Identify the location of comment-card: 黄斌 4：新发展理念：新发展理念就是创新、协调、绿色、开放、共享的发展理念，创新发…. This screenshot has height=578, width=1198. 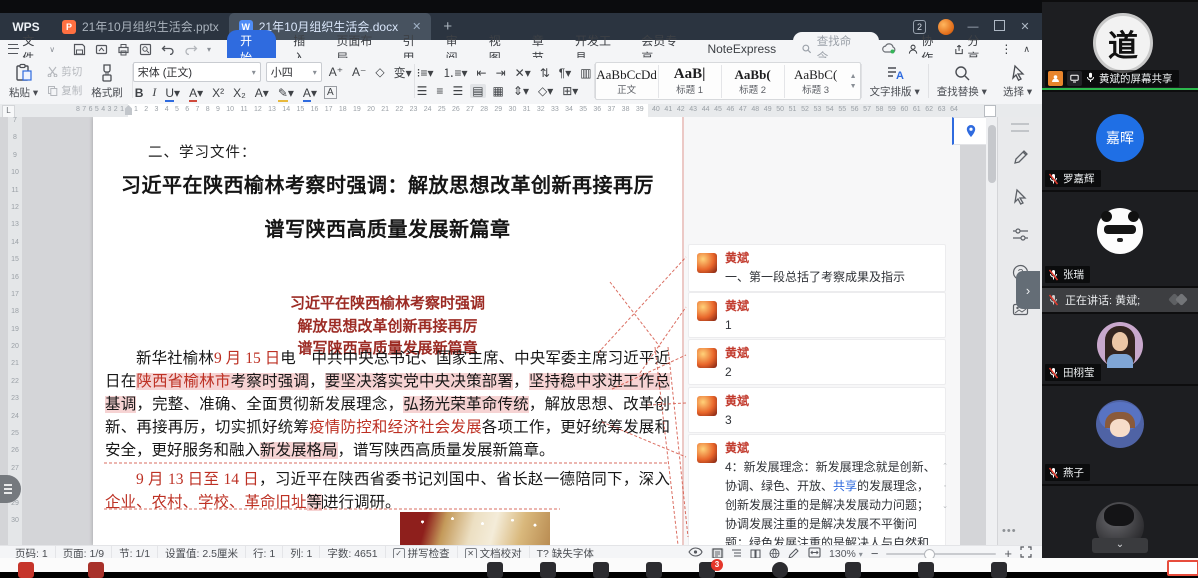
(817, 489).